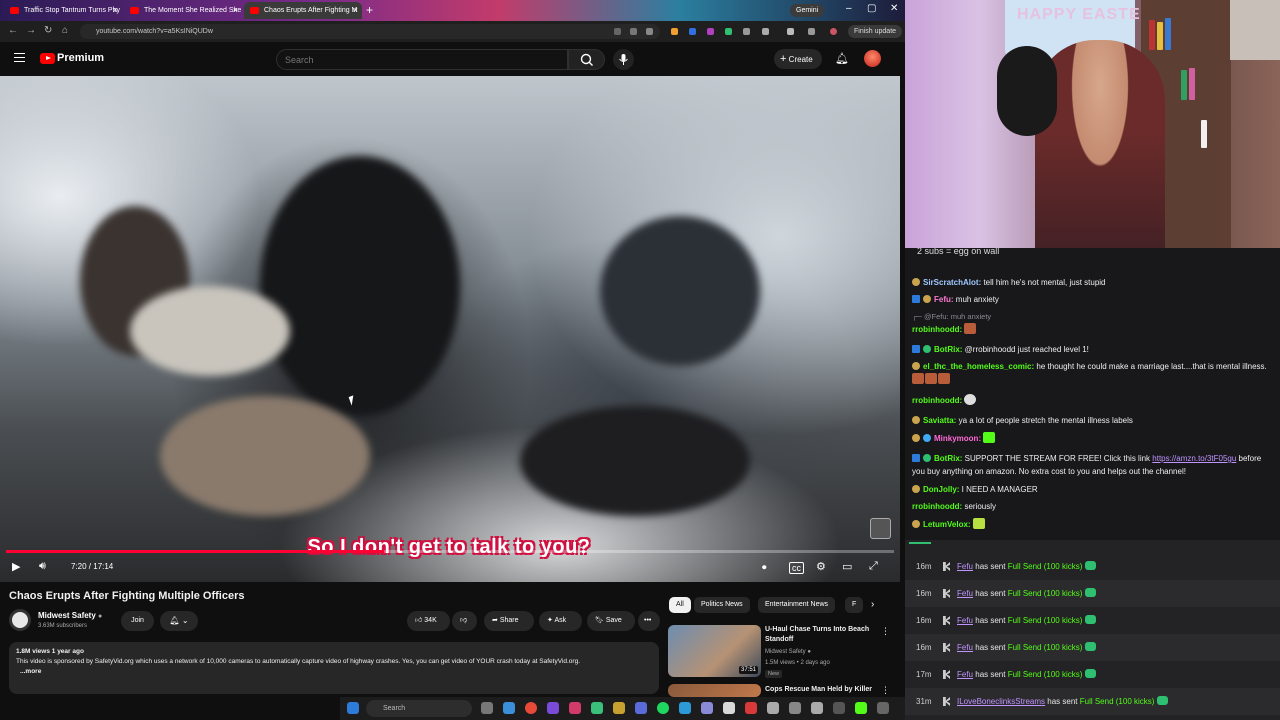 This screenshot has height=720, width=1280. What do you see at coordinates (939, 420) in the screenshot?
I see `chat-username: Saviatta:` at bounding box center [939, 420].